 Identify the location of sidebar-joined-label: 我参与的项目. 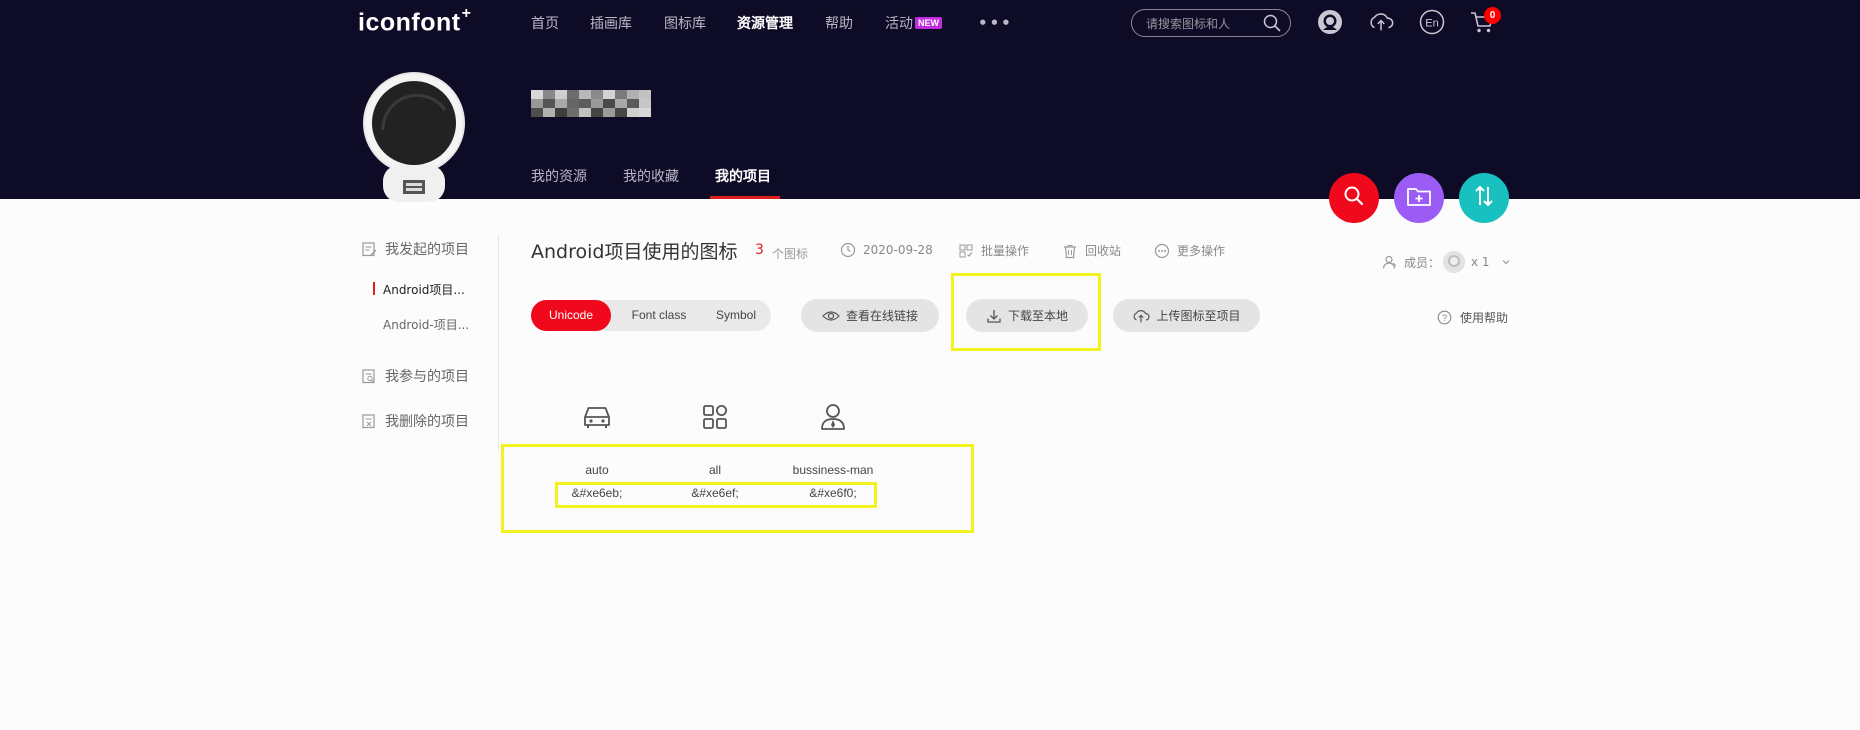
(427, 377).